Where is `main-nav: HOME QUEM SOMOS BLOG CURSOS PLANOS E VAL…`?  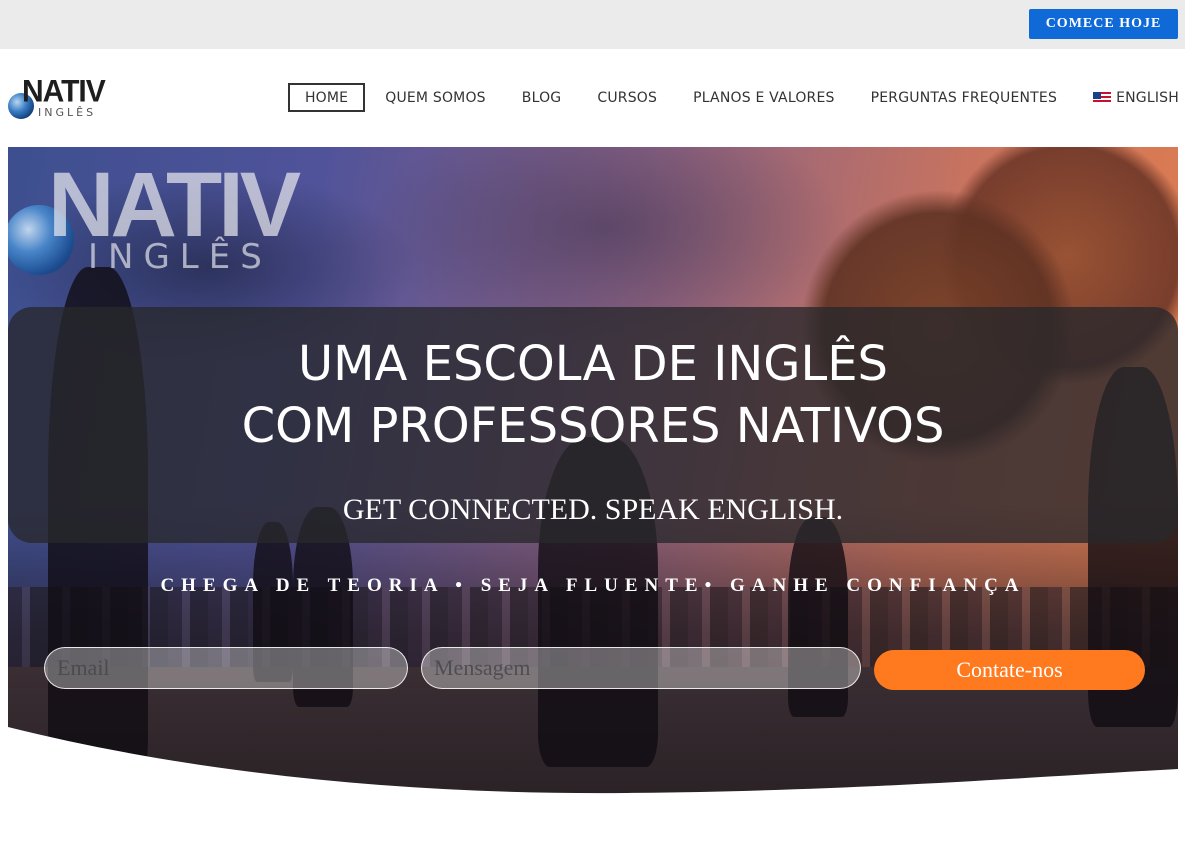
main-nav: HOME QUEM SOMOS BLOG CURSOS PLANOS E VAL… is located at coordinates (733, 97).